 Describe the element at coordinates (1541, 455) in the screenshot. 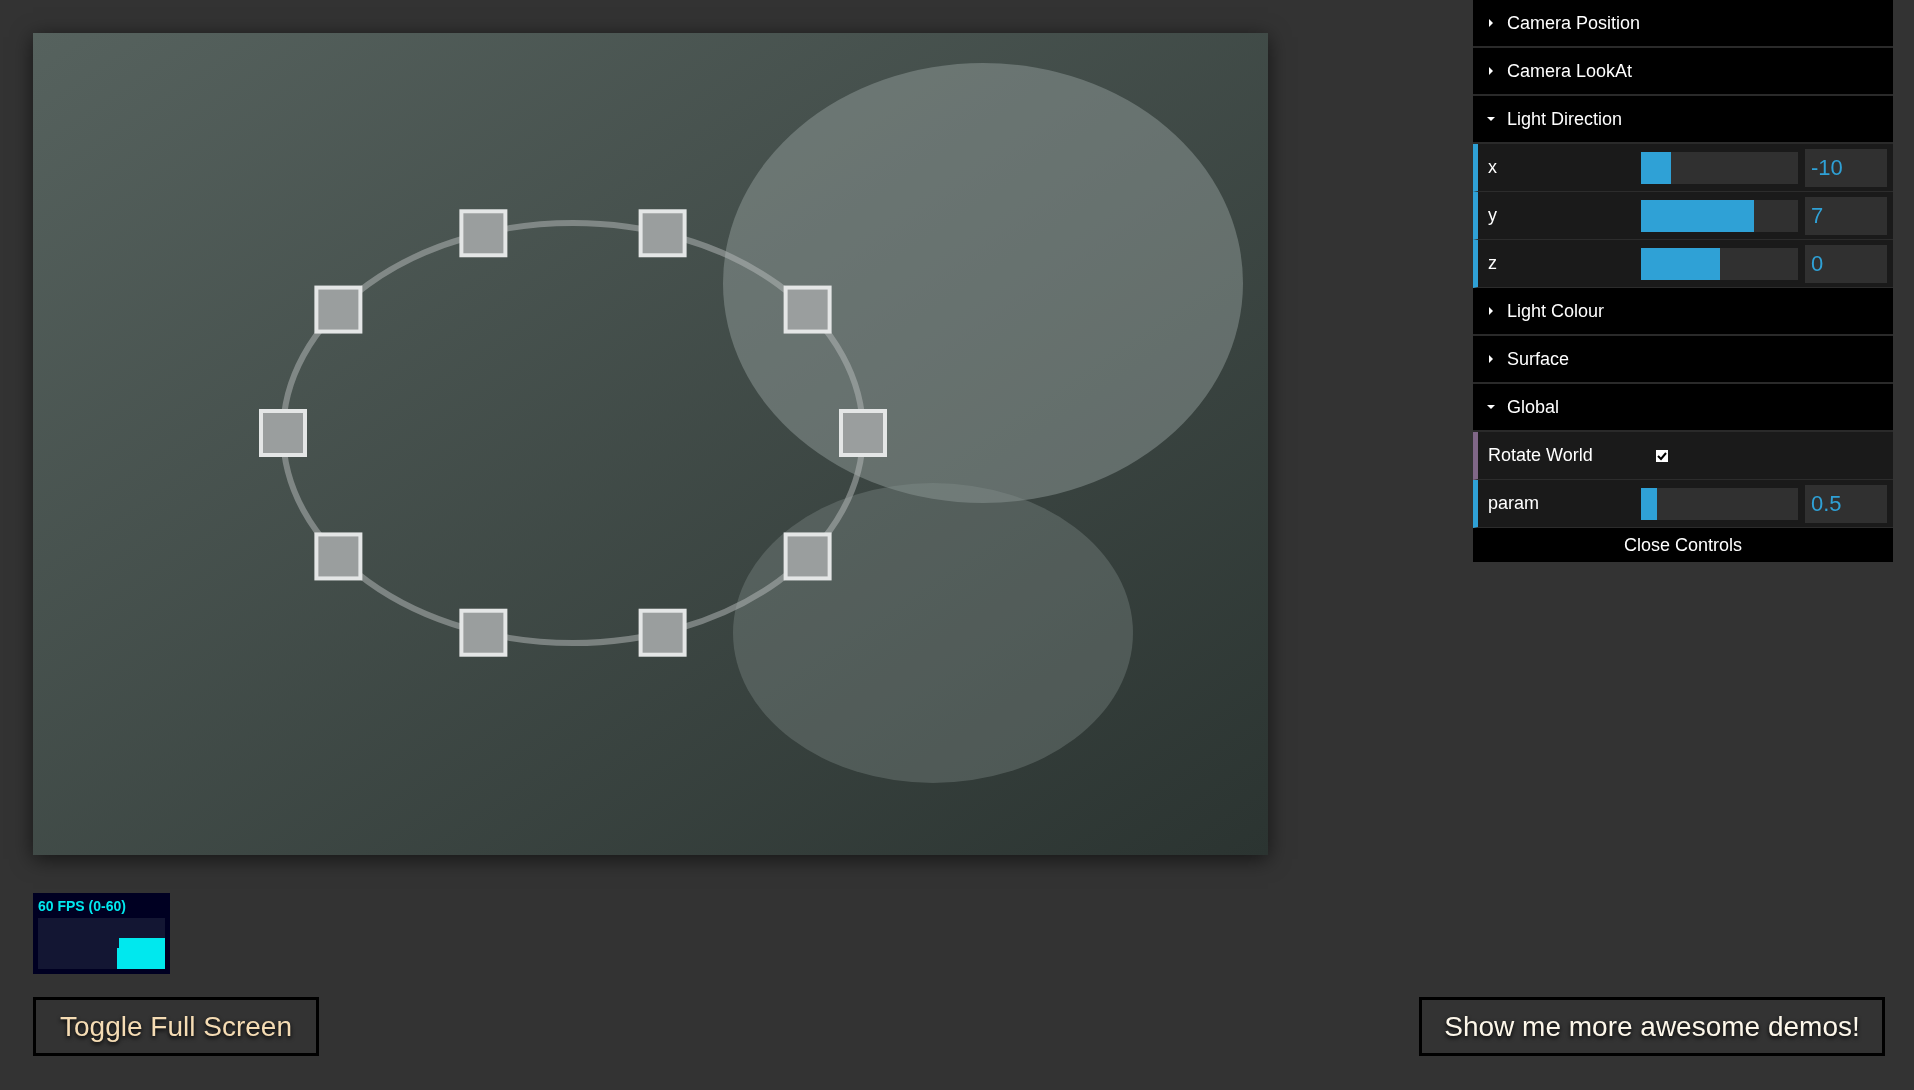

I see `control-label: Rotate World` at that location.